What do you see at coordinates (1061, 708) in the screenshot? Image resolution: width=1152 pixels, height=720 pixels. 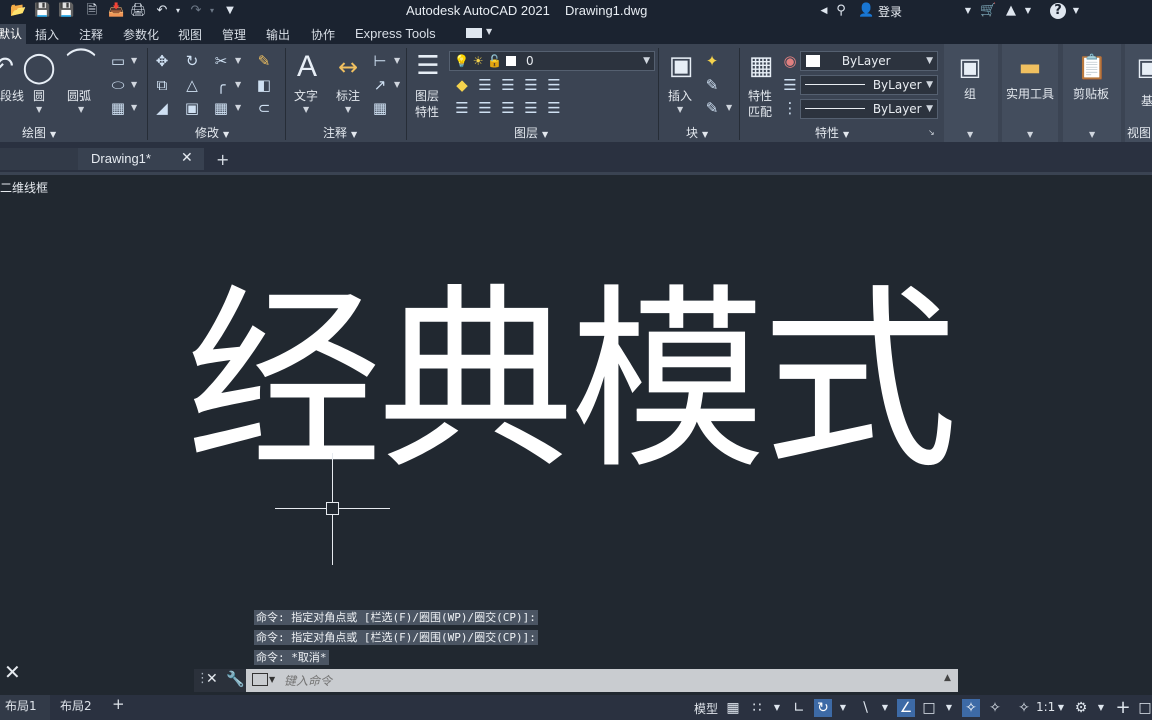 I see `scale-dropdown-icon: ▼` at bounding box center [1061, 708].